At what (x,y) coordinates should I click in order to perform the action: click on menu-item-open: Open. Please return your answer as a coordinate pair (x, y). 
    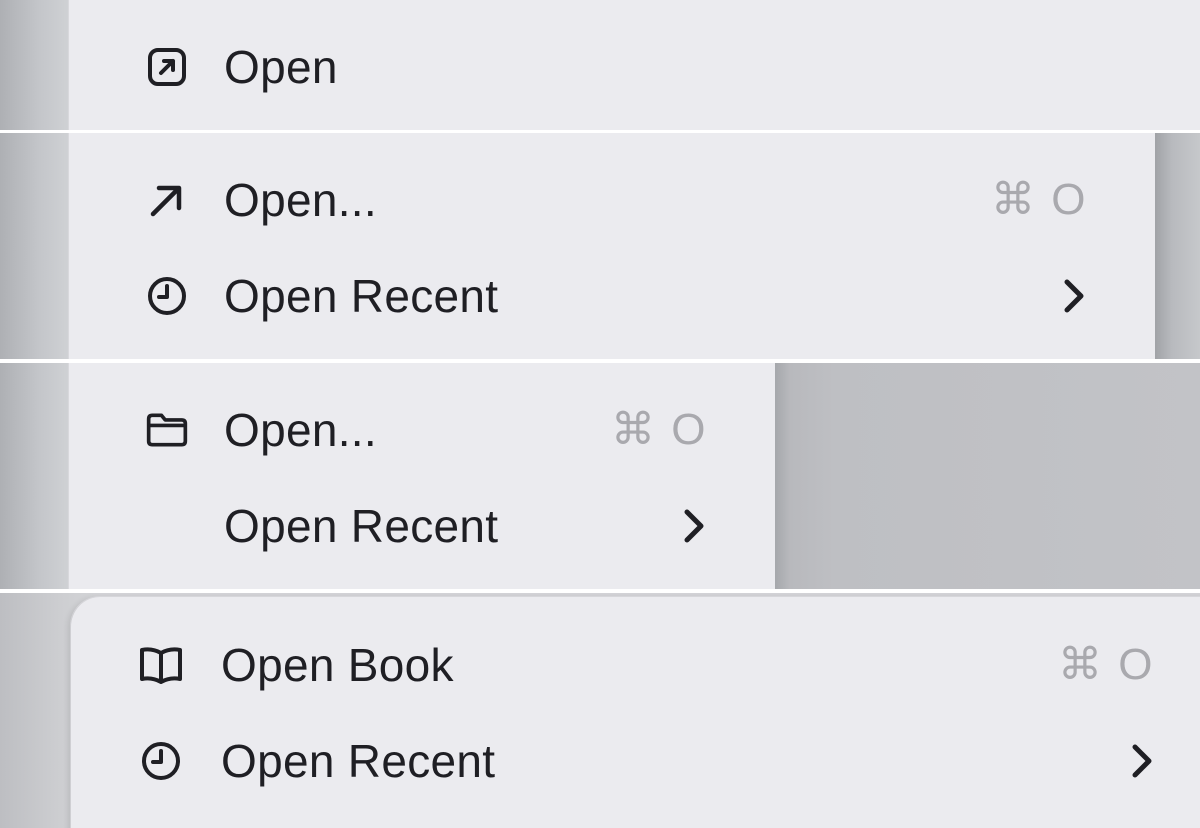
    Looking at the image, I should click on (634, 67).